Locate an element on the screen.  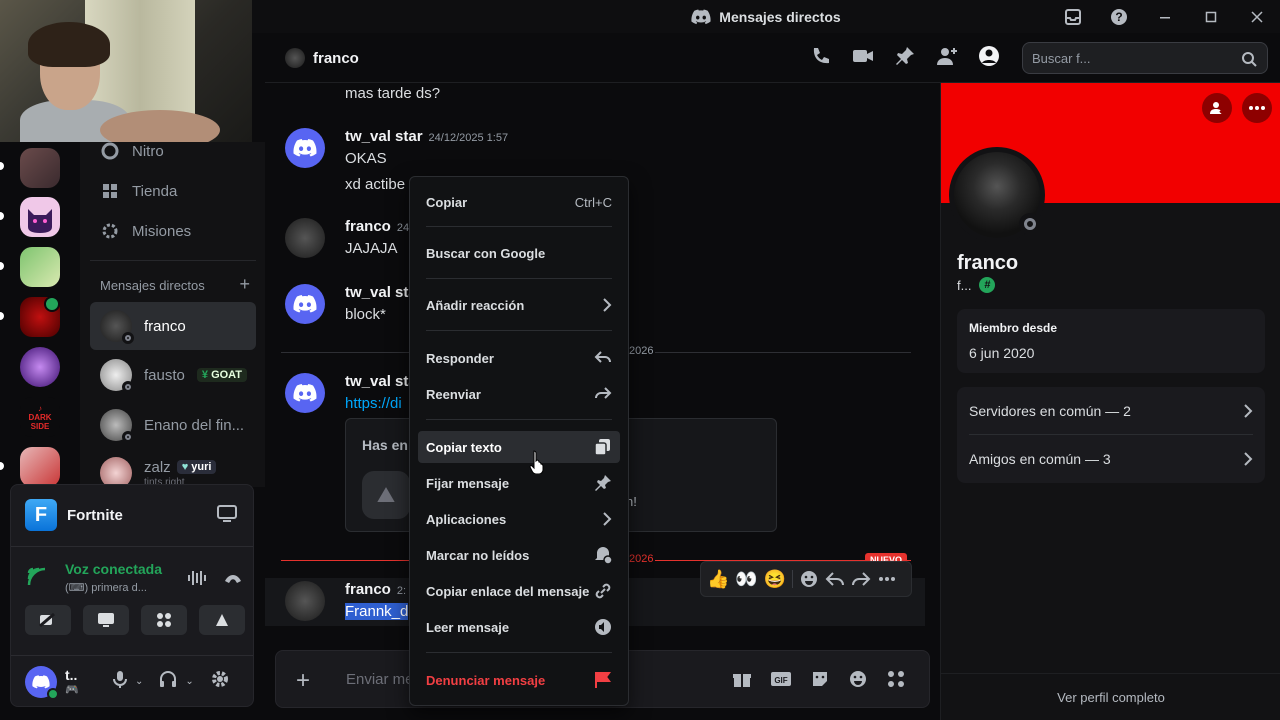
disconnect-icon is located at coordinates (233, 580).